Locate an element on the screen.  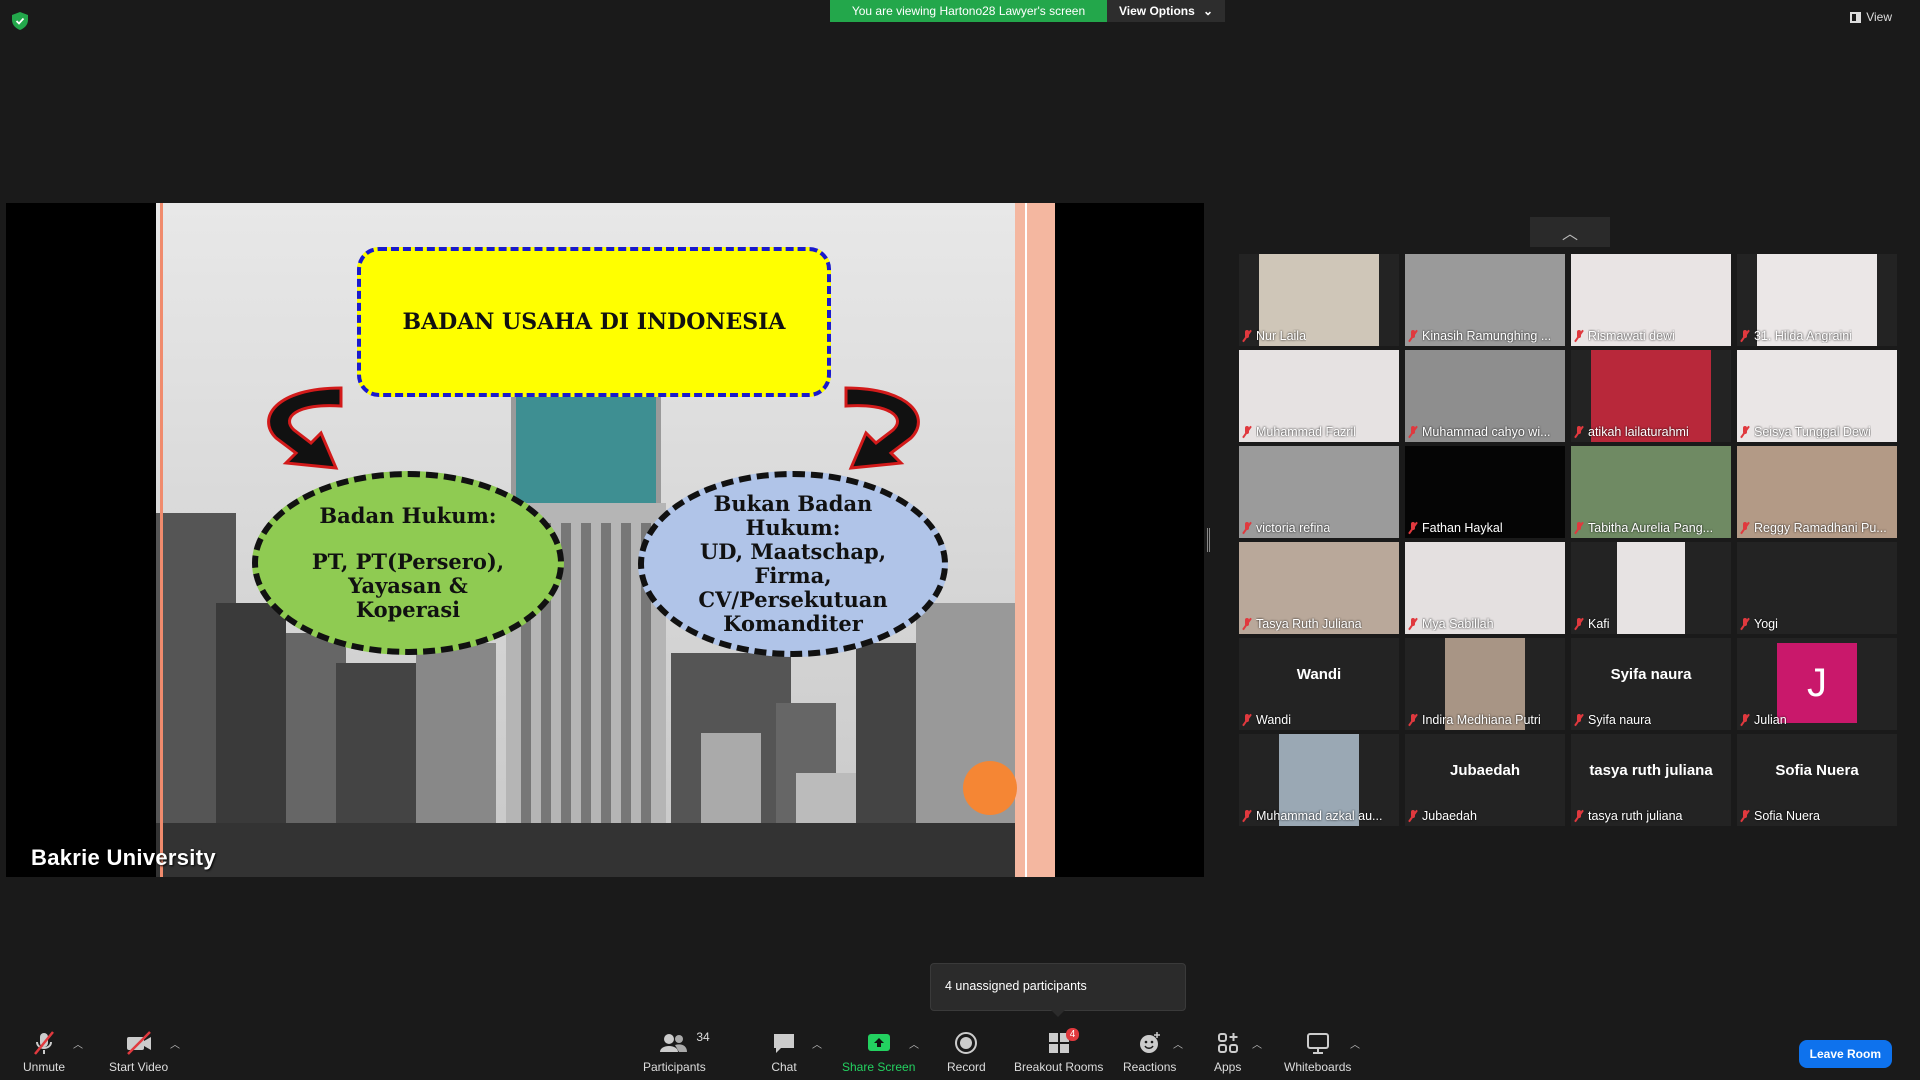
participant-tile: Syifa naura Syifa naura is located at coordinates (1651, 684).